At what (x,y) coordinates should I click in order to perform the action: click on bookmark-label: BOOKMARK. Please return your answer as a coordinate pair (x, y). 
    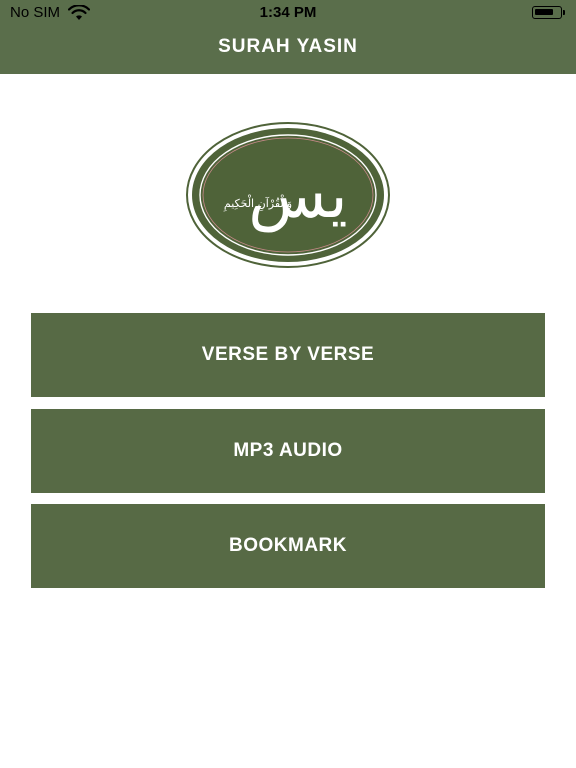
    Looking at the image, I should click on (288, 545).